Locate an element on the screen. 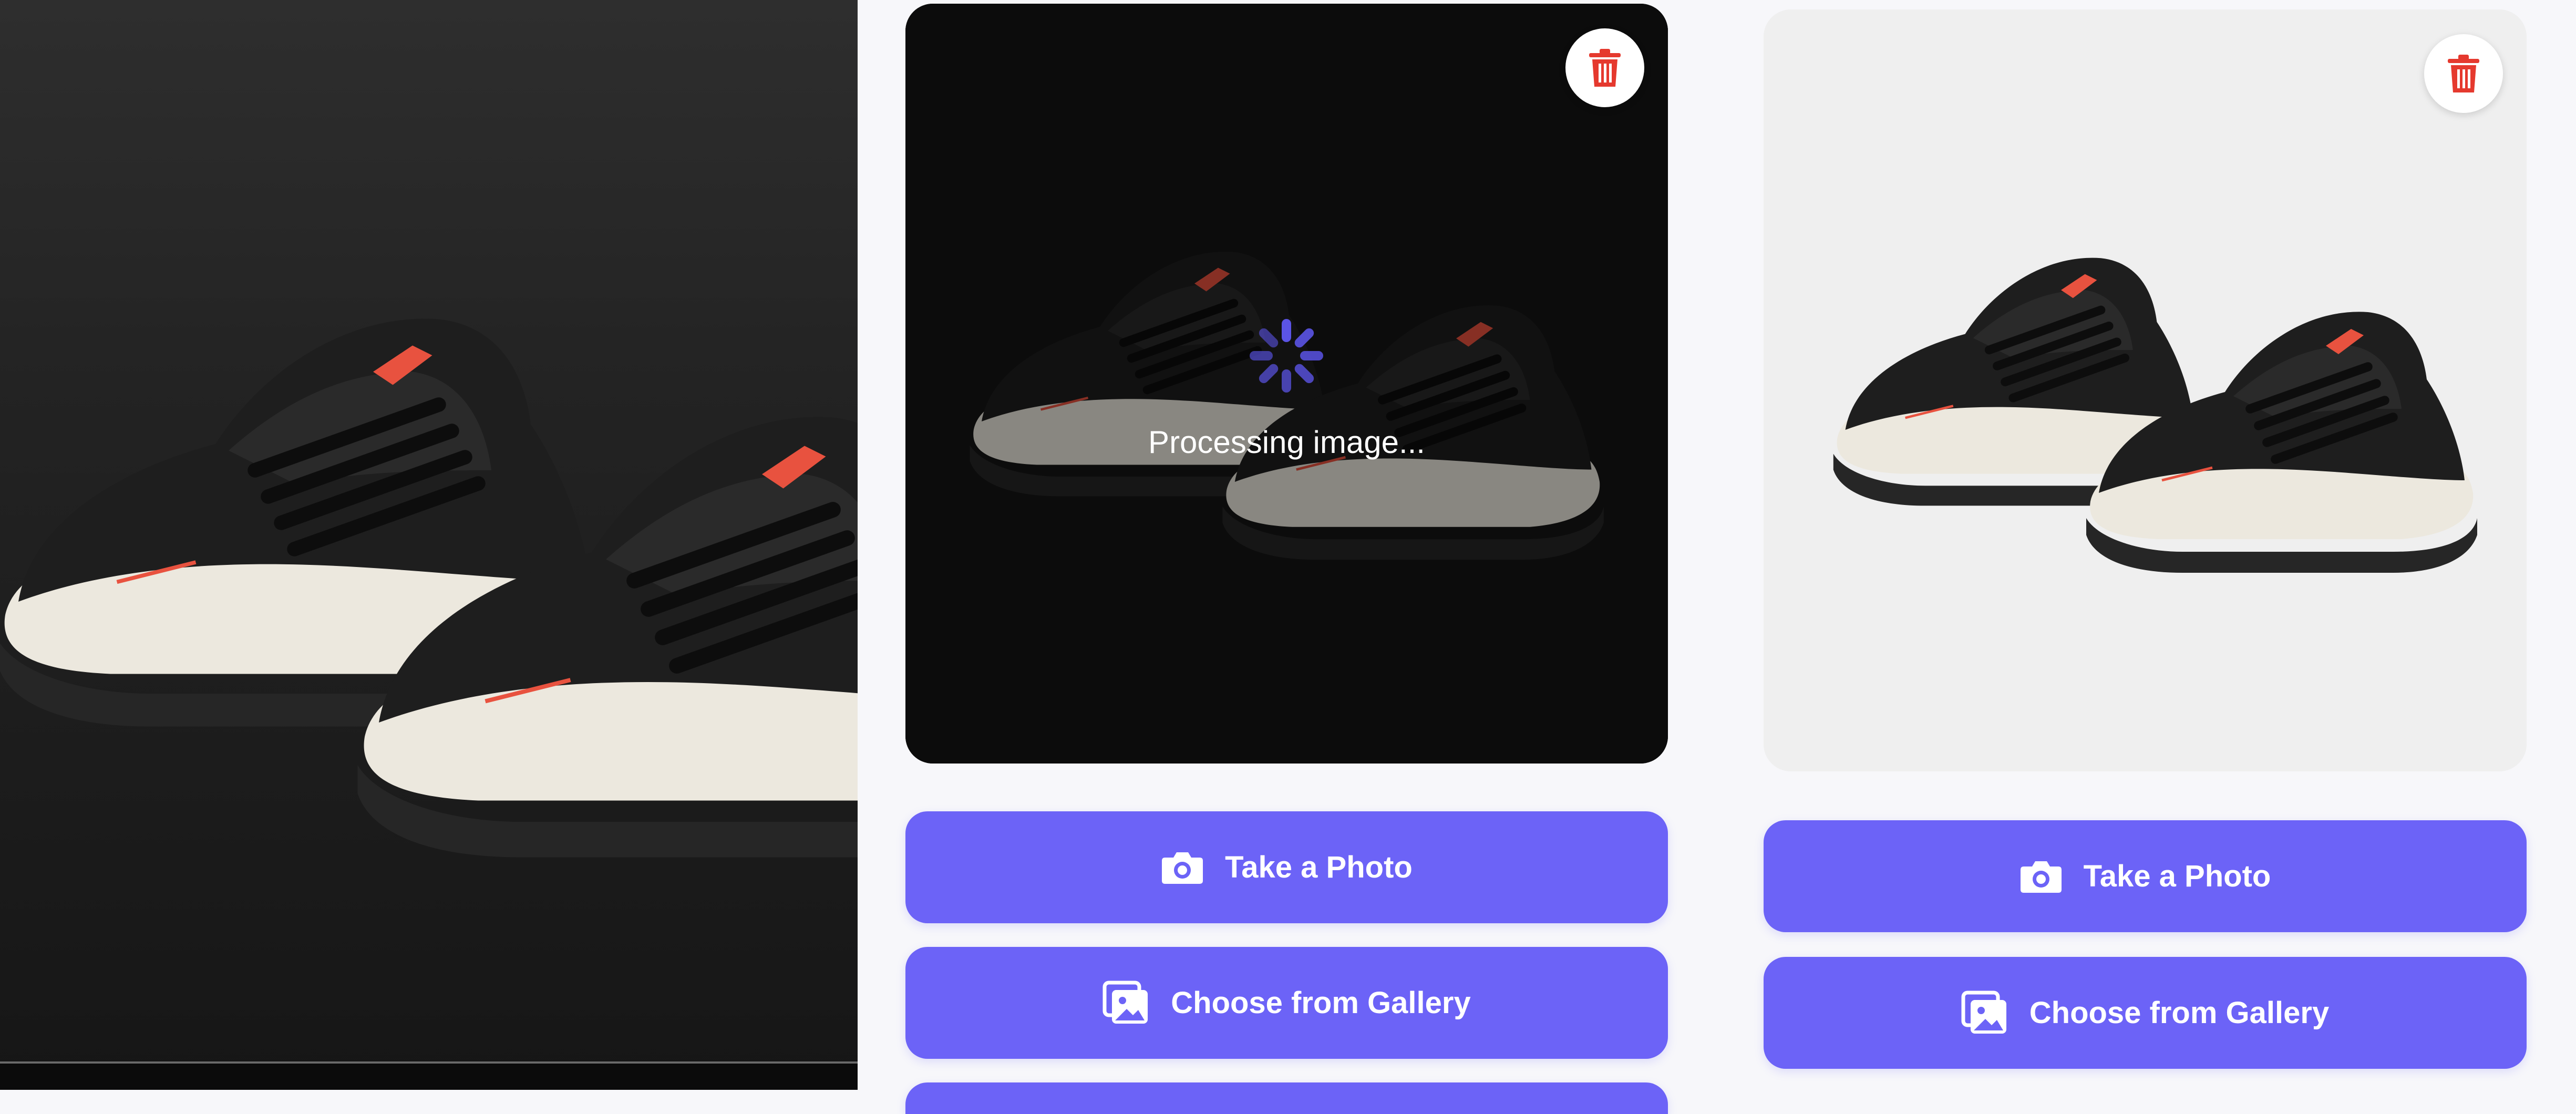  partially-visible-button is located at coordinates (1286, 1098).